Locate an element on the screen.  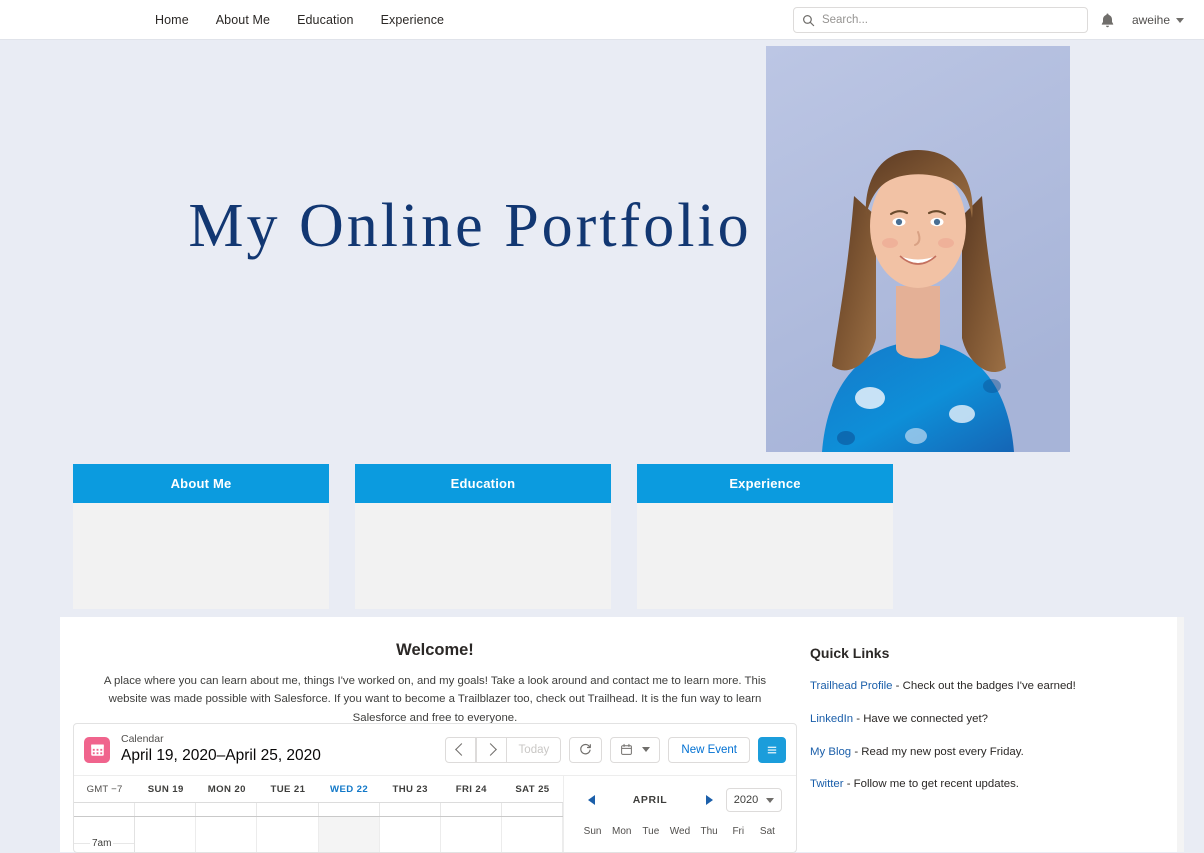
nav-item-experience: Experience is located at coordinates (413, 20).